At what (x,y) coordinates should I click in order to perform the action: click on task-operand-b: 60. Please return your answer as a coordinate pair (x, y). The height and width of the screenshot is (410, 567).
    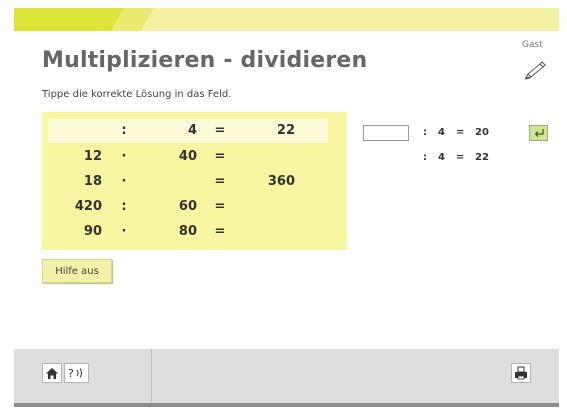
    Looking at the image, I should click on (187, 206).